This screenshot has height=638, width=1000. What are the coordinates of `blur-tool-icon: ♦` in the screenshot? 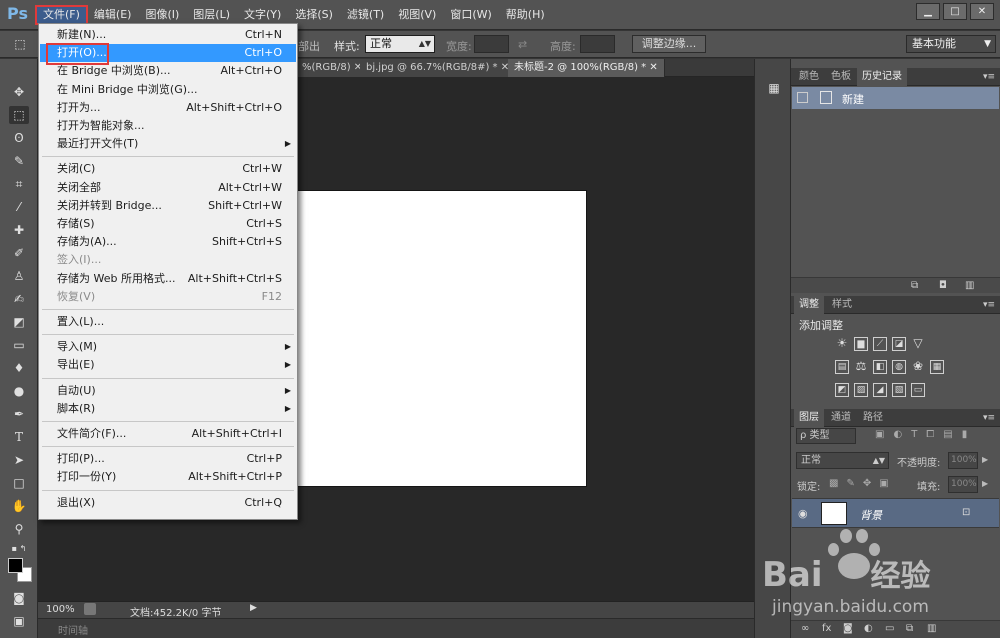 It's located at (19, 368).